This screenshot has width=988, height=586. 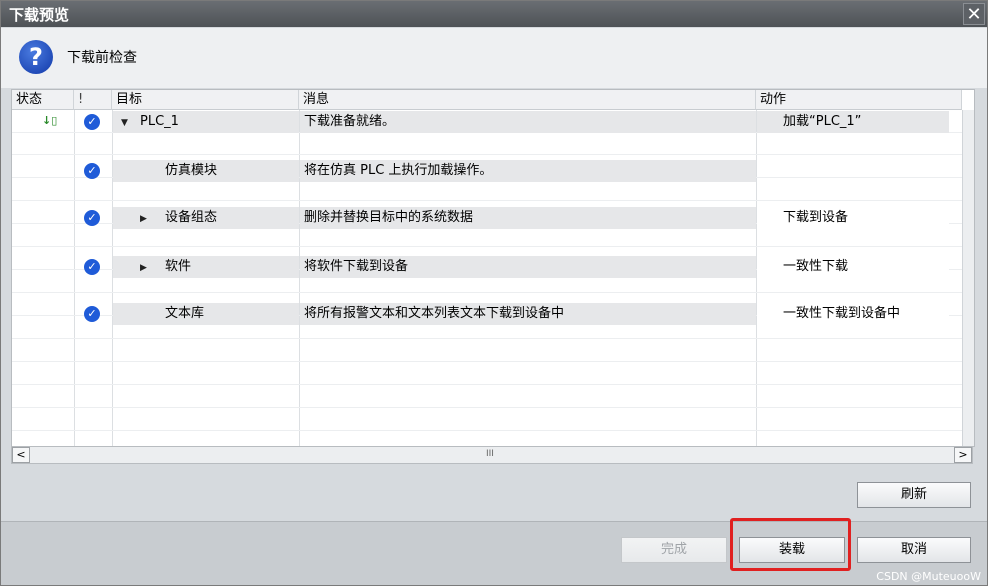 I want to click on scroll-left-button: <, so click(x=21, y=455).